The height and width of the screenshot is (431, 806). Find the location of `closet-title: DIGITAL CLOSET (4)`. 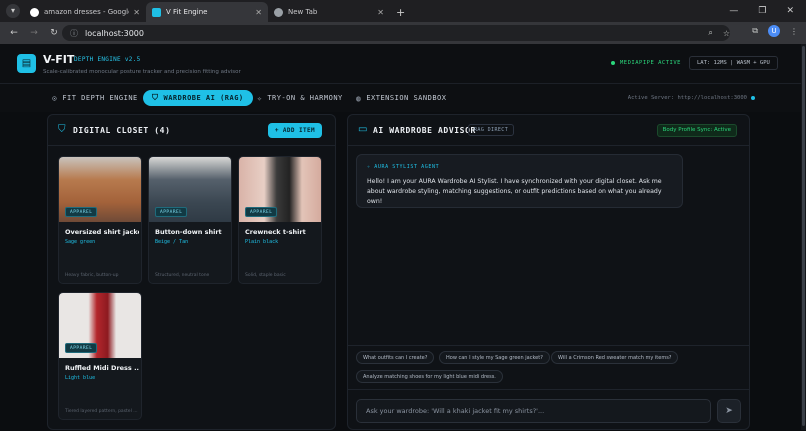

closet-title: DIGITAL CLOSET (4) is located at coordinates (122, 130).